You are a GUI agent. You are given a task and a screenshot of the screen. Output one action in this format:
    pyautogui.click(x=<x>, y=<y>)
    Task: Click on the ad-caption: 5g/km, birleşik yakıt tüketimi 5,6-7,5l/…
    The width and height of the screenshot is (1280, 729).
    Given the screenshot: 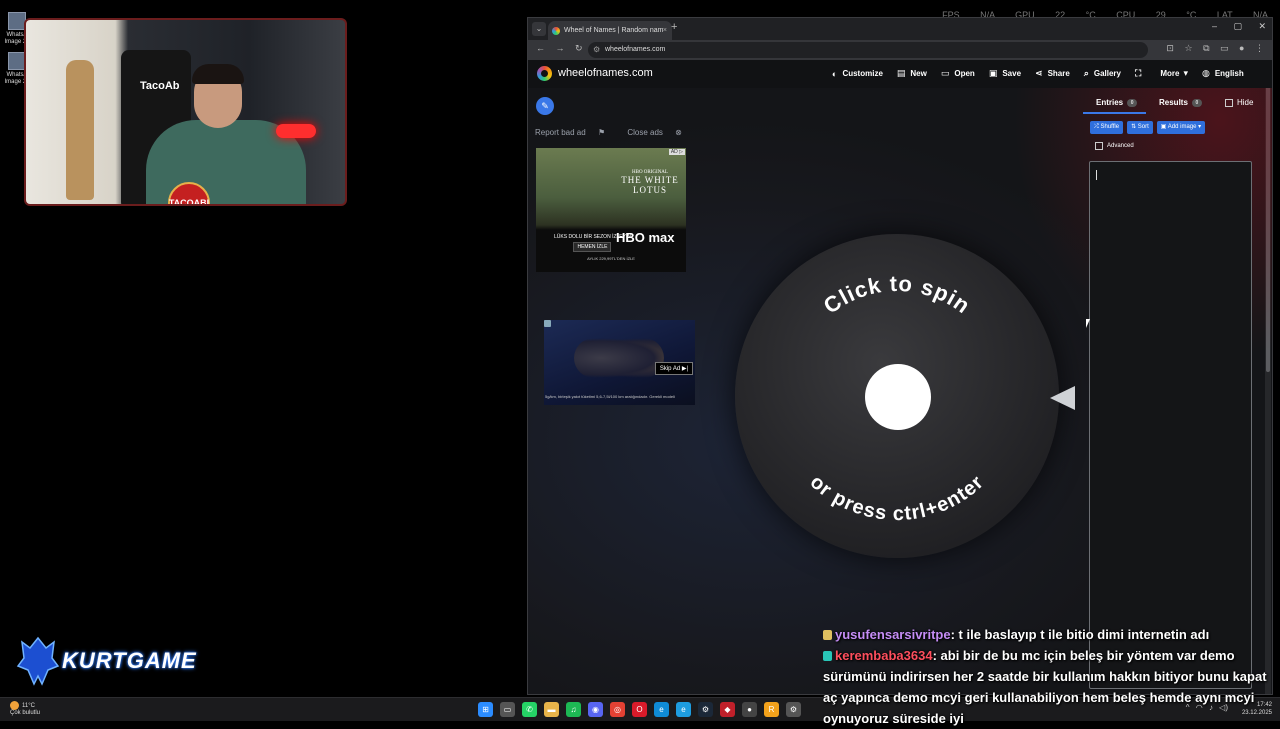 What is the action you would take?
    pyautogui.click(x=610, y=396)
    